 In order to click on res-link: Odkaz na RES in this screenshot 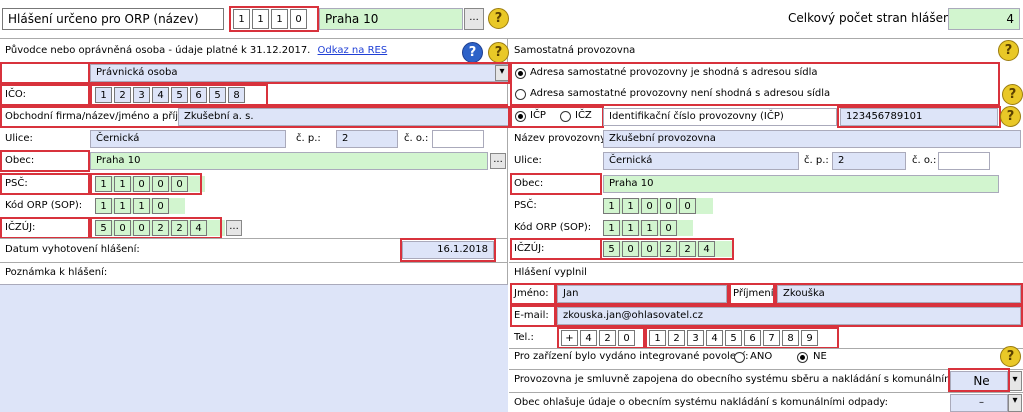, I will do `click(353, 50)`.